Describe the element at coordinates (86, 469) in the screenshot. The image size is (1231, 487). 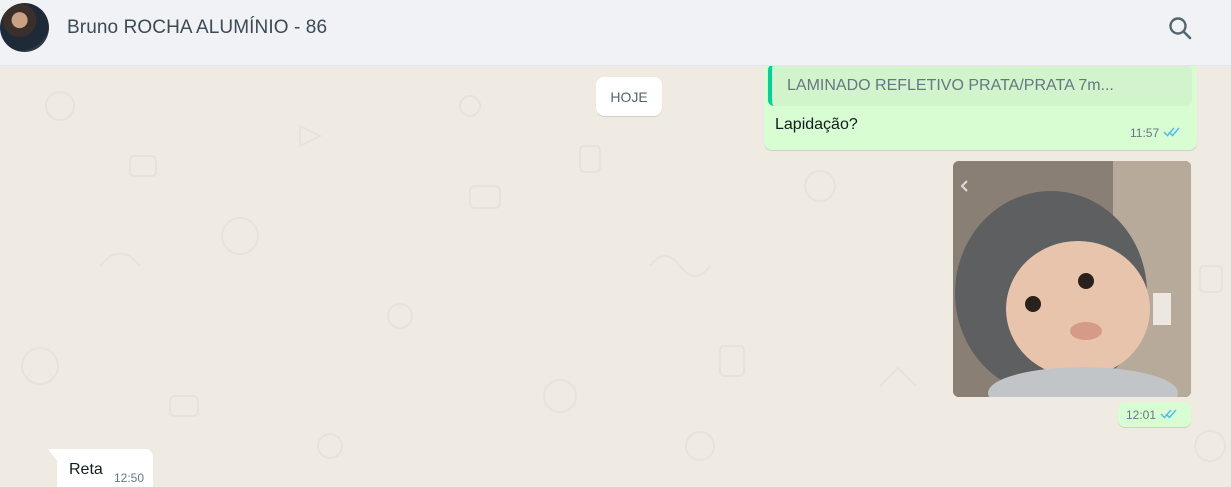
I see `message-text: Reta` at that location.